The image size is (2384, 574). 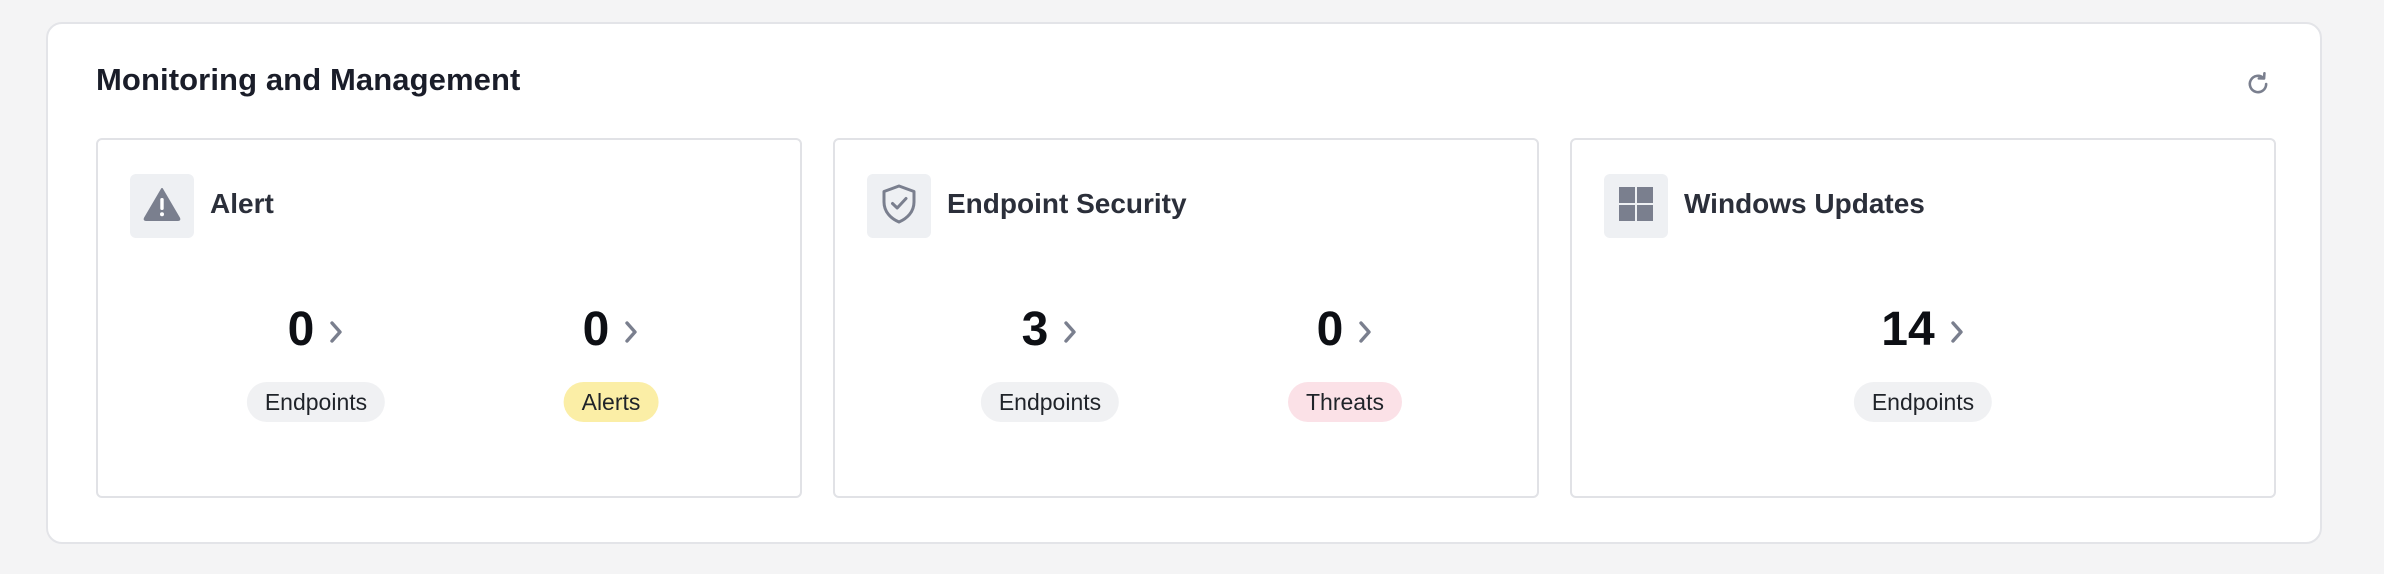 I want to click on card-title: Windows Updates, so click(x=1804, y=203).